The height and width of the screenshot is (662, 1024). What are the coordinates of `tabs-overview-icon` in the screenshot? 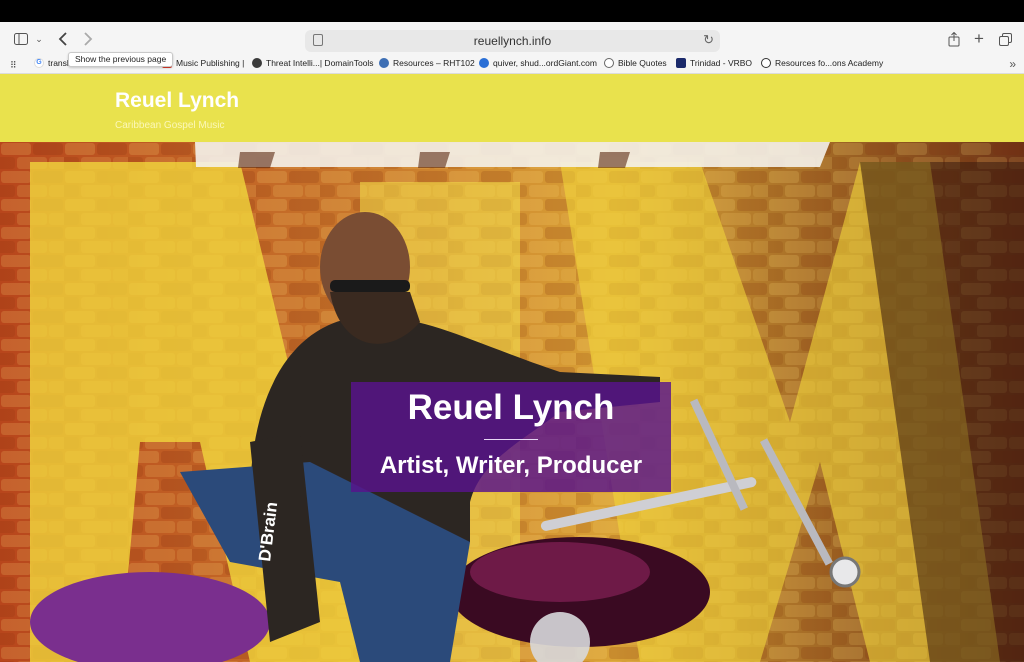 It's located at (1005, 39).